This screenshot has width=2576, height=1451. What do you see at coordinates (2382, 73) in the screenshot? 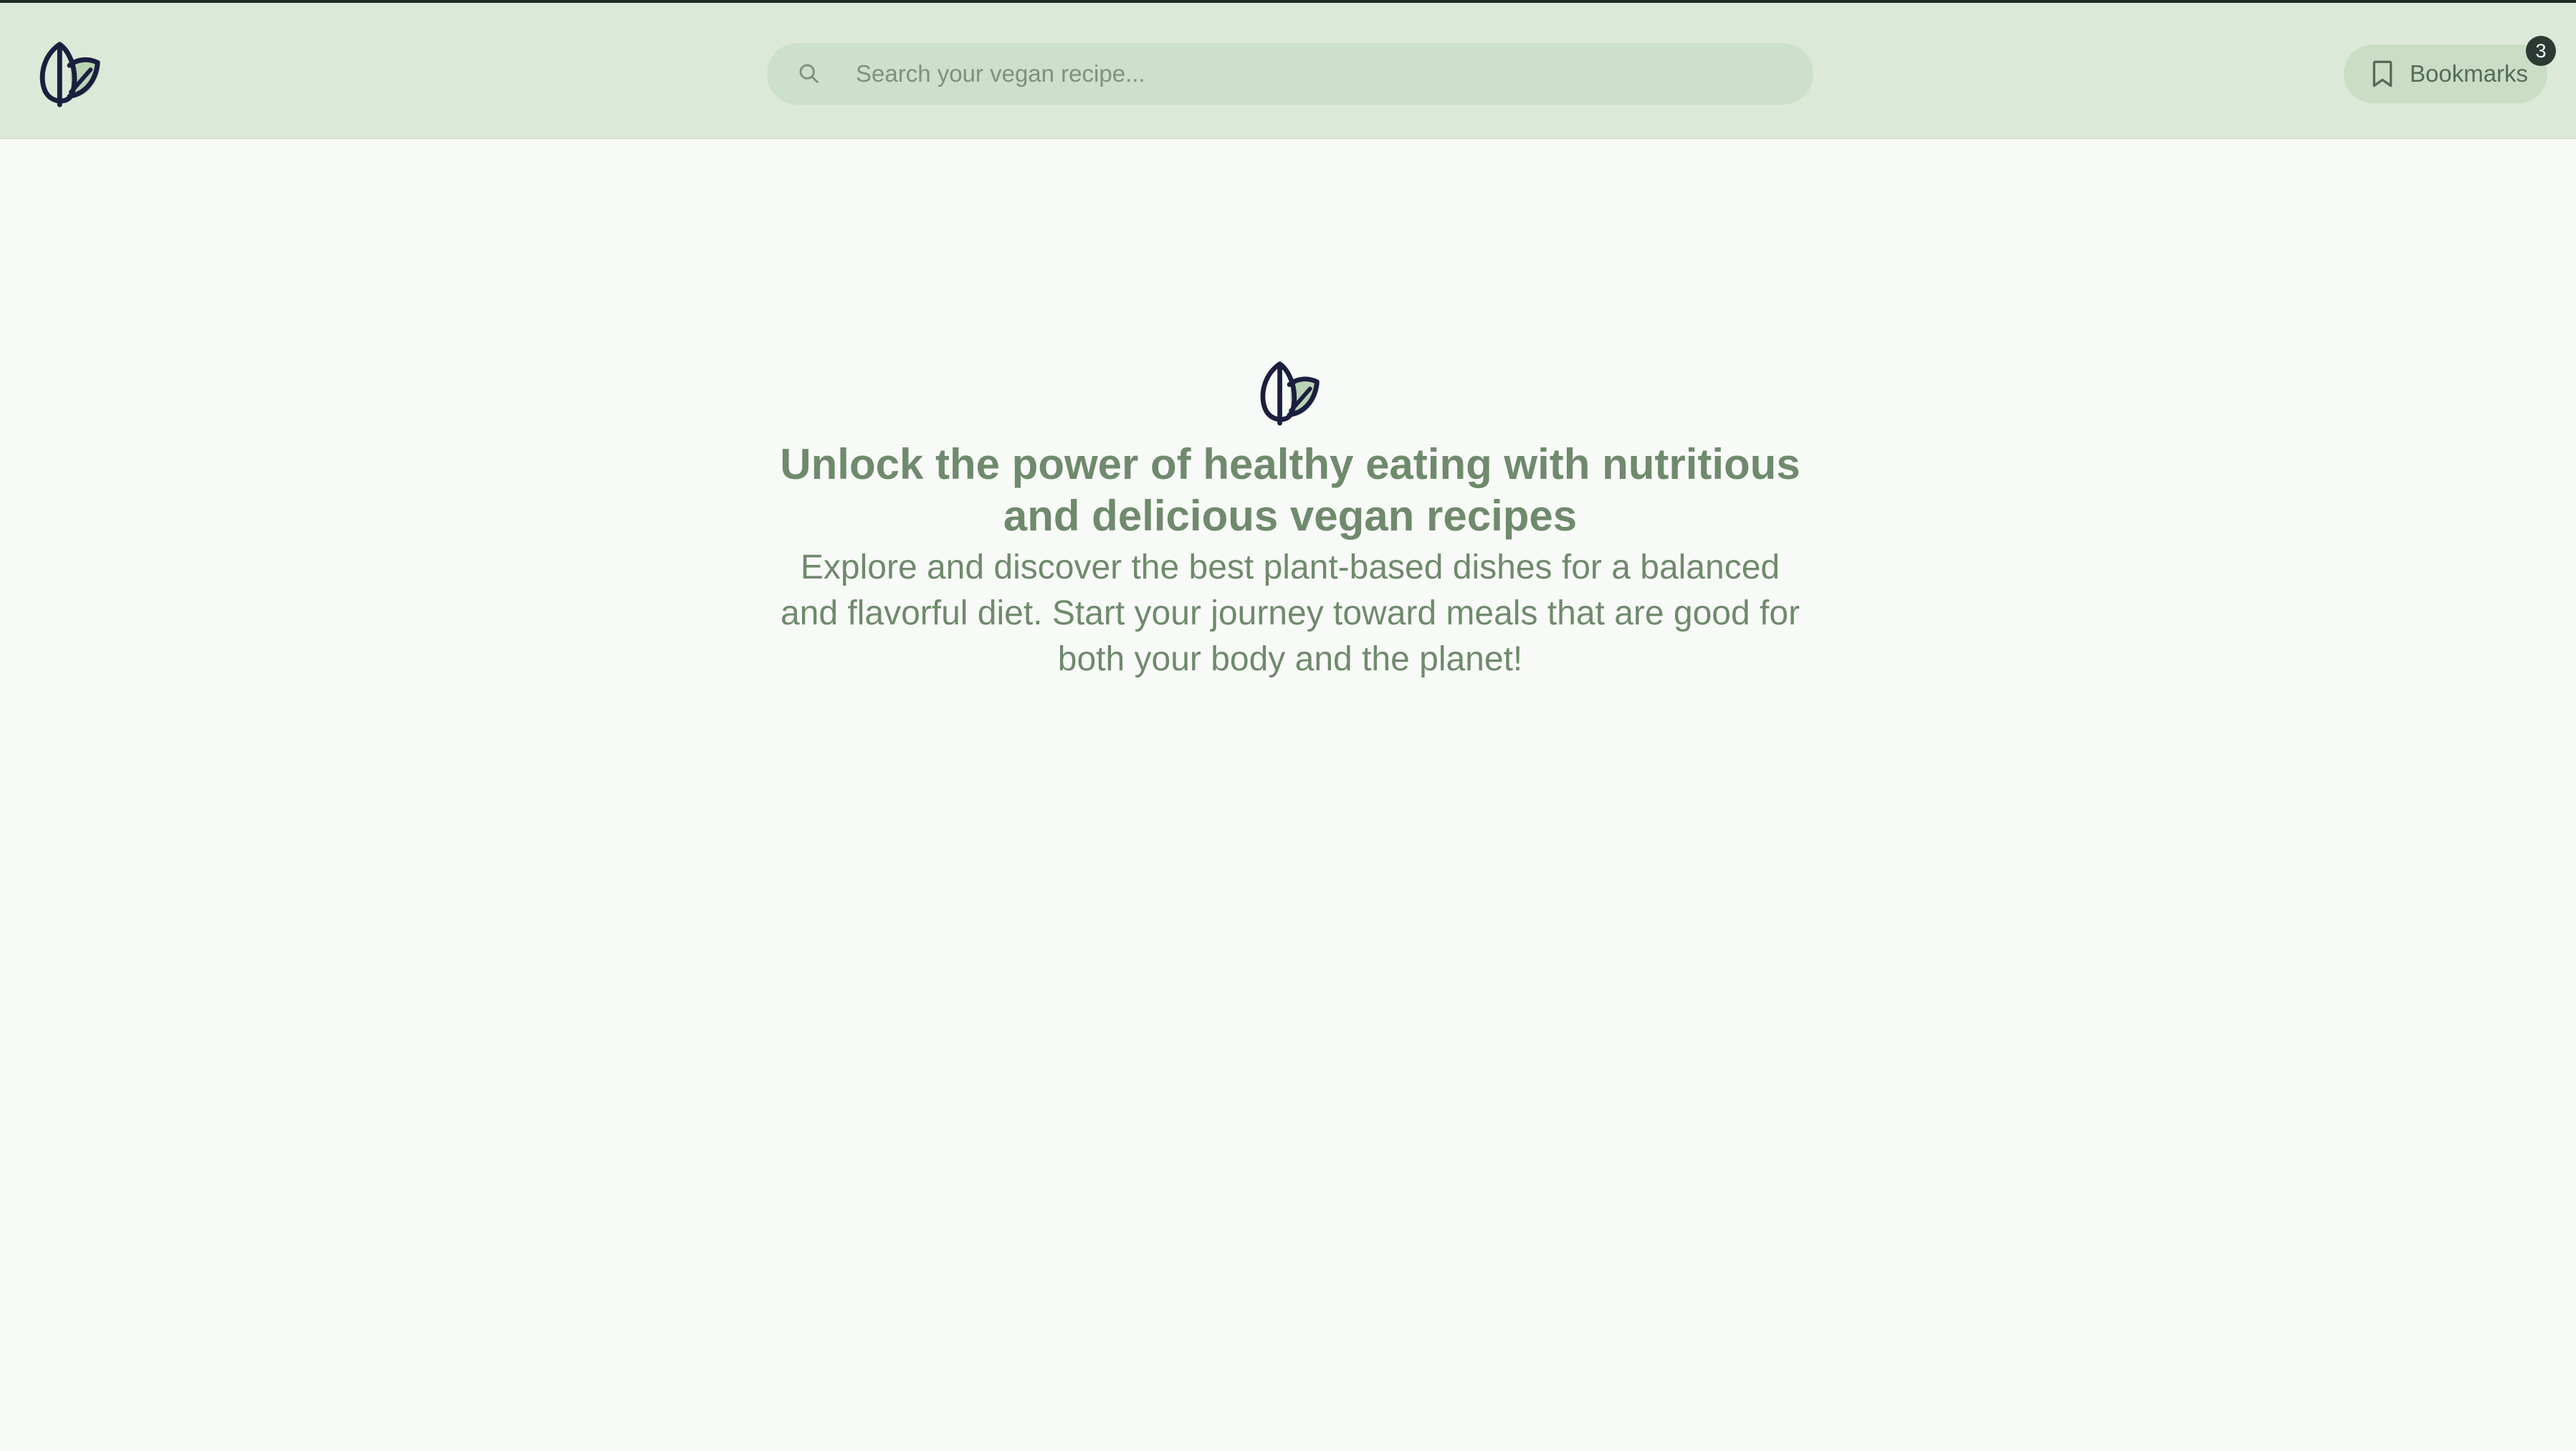
I see `bookmark-icon` at bounding box center [2382, 73].